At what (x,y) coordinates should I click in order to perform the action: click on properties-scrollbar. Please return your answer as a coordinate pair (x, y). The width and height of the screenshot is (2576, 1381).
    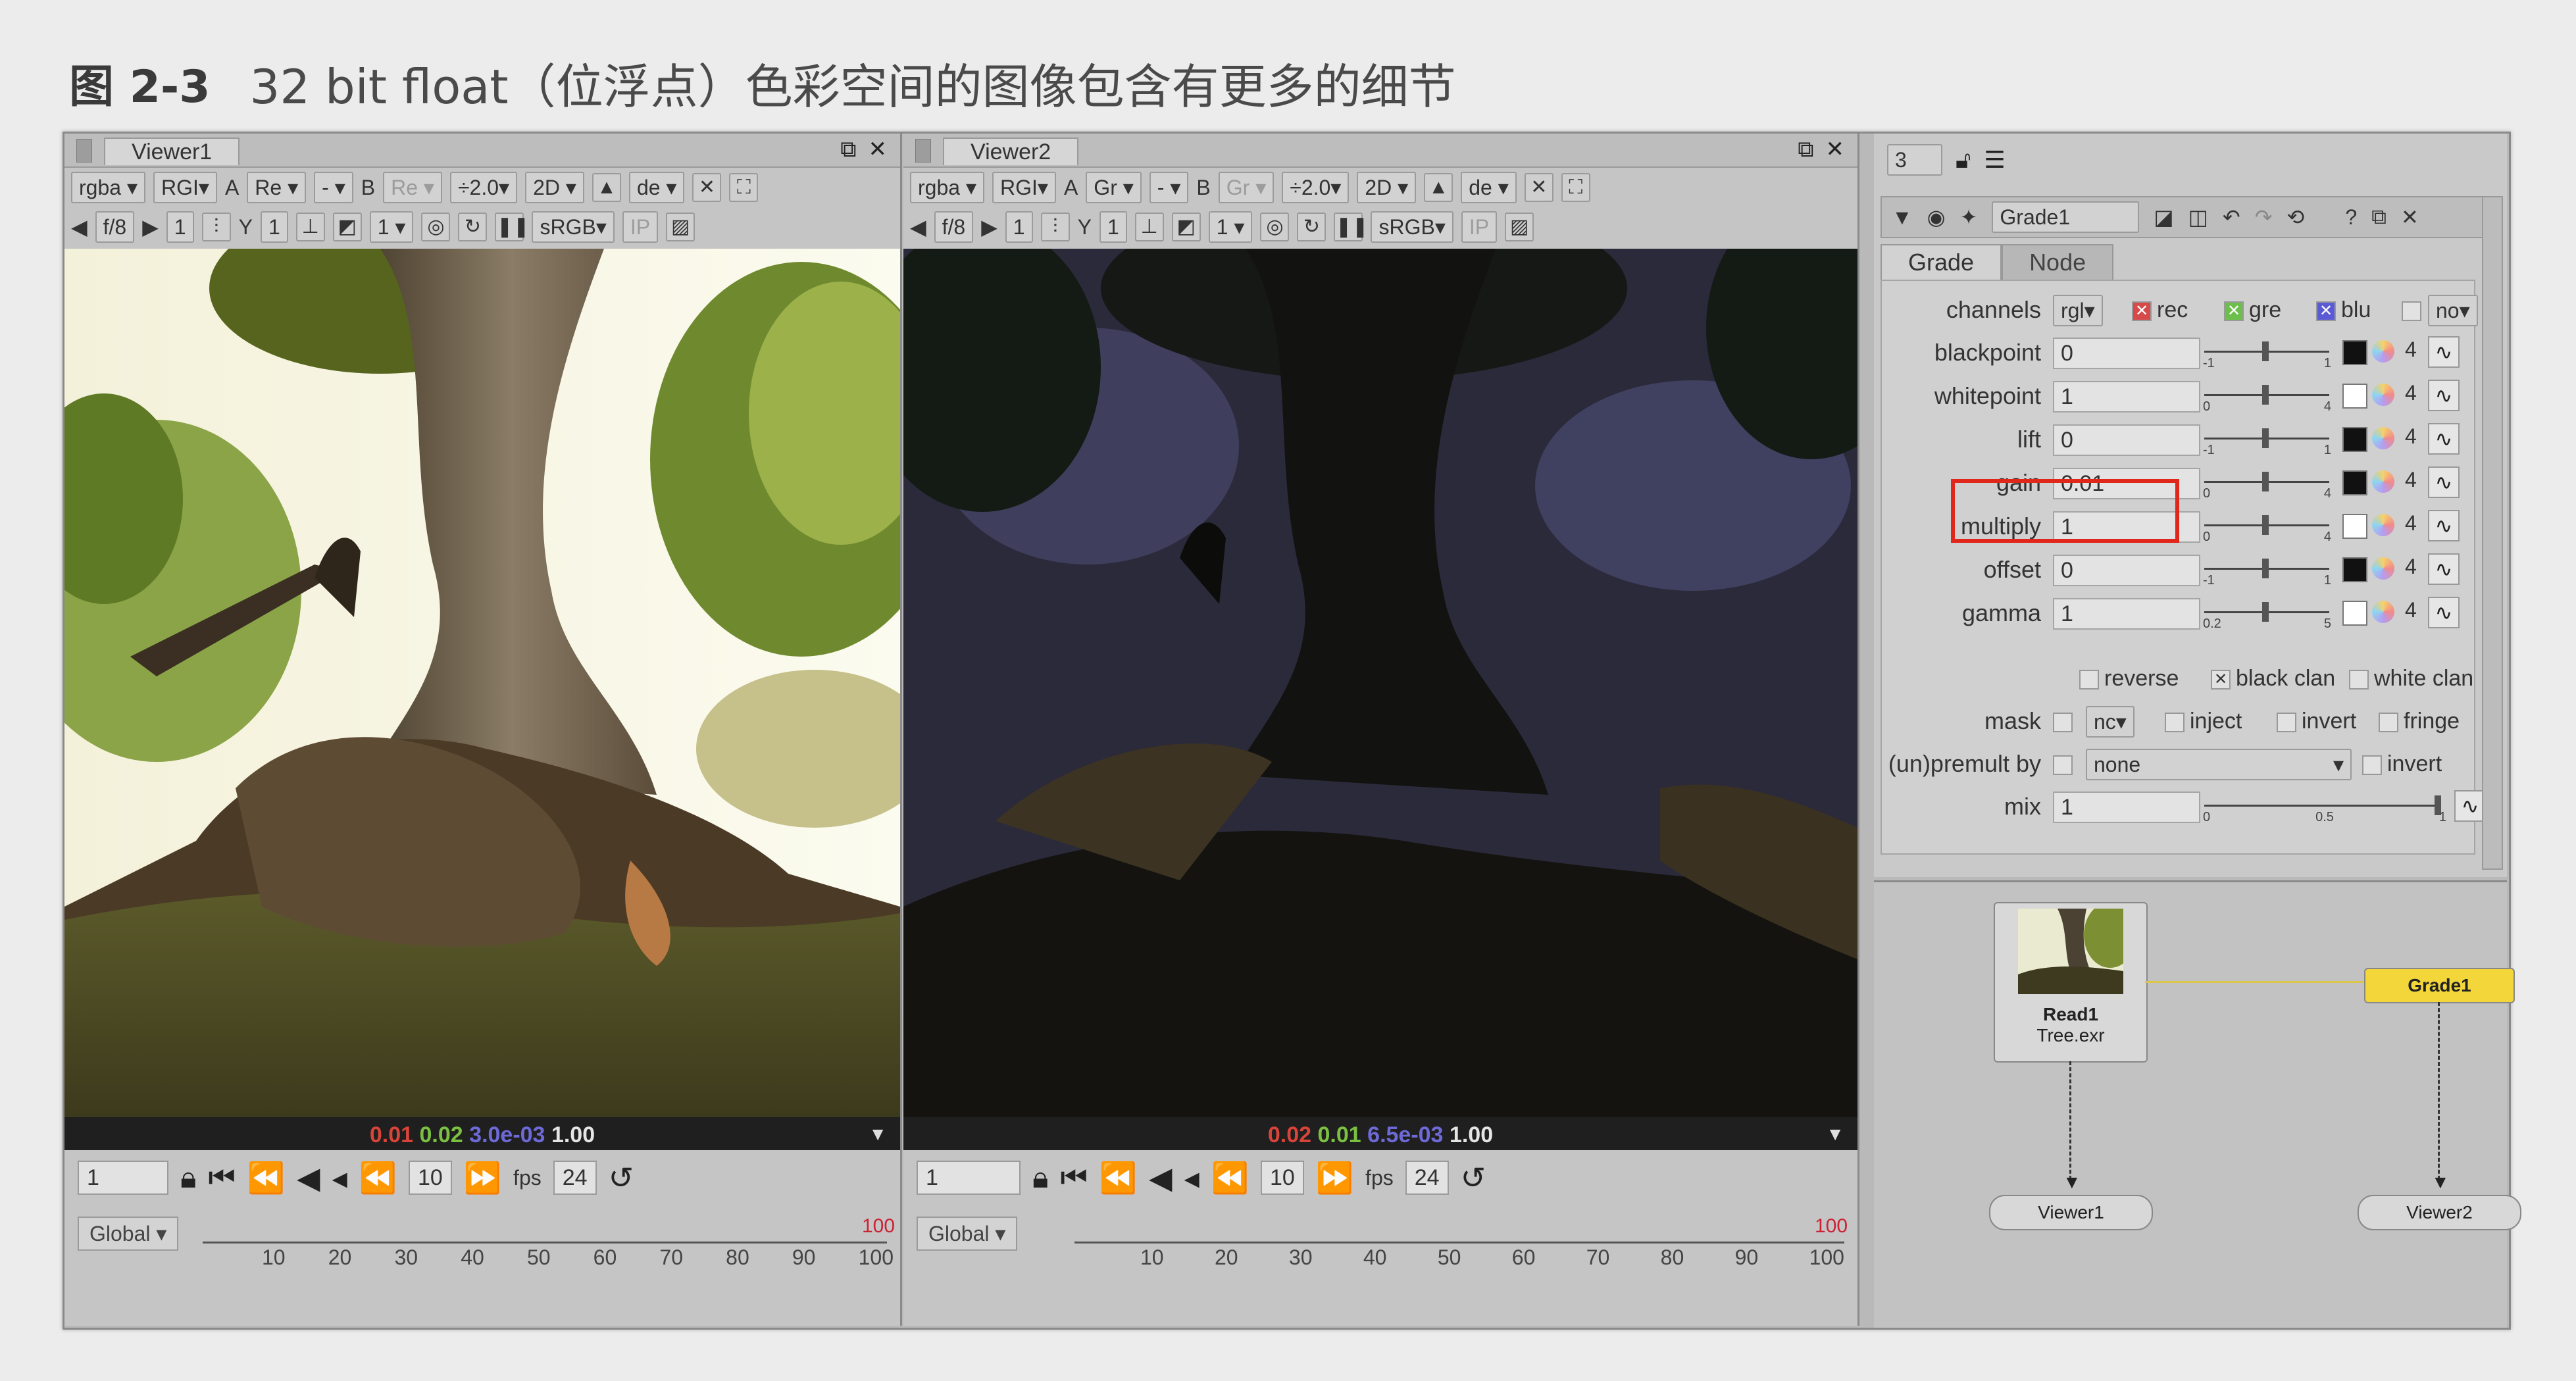
    Looking at the image, I should click on (2492, 533).